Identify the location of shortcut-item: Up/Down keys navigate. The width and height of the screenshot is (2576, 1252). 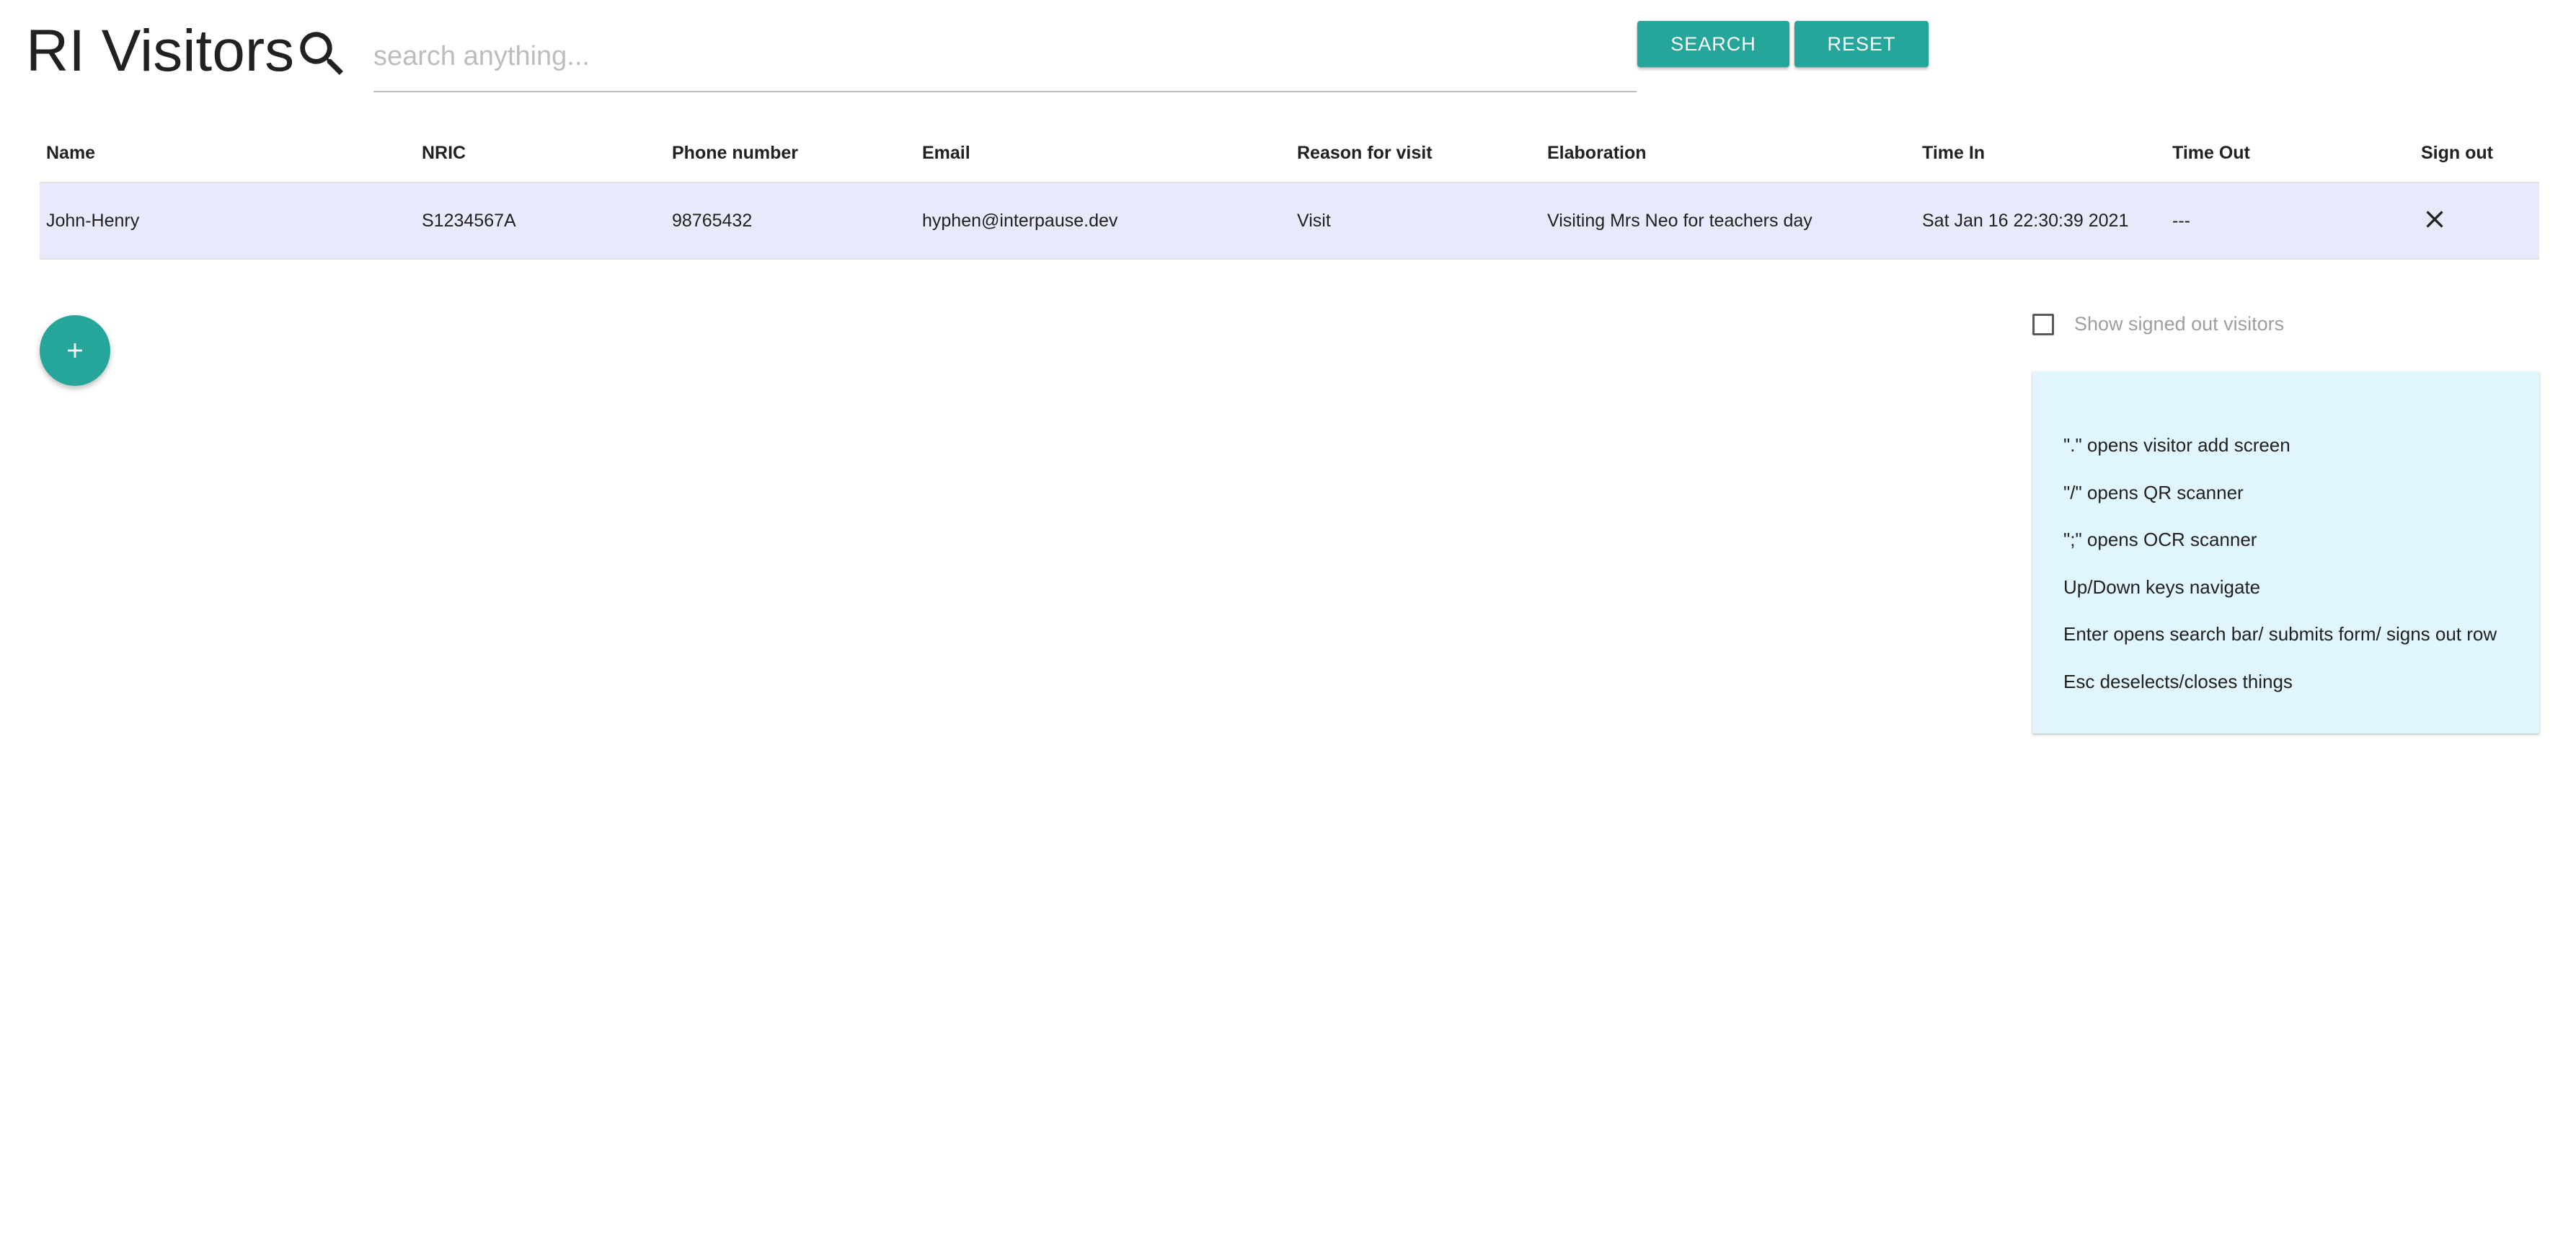
(2162, 587).